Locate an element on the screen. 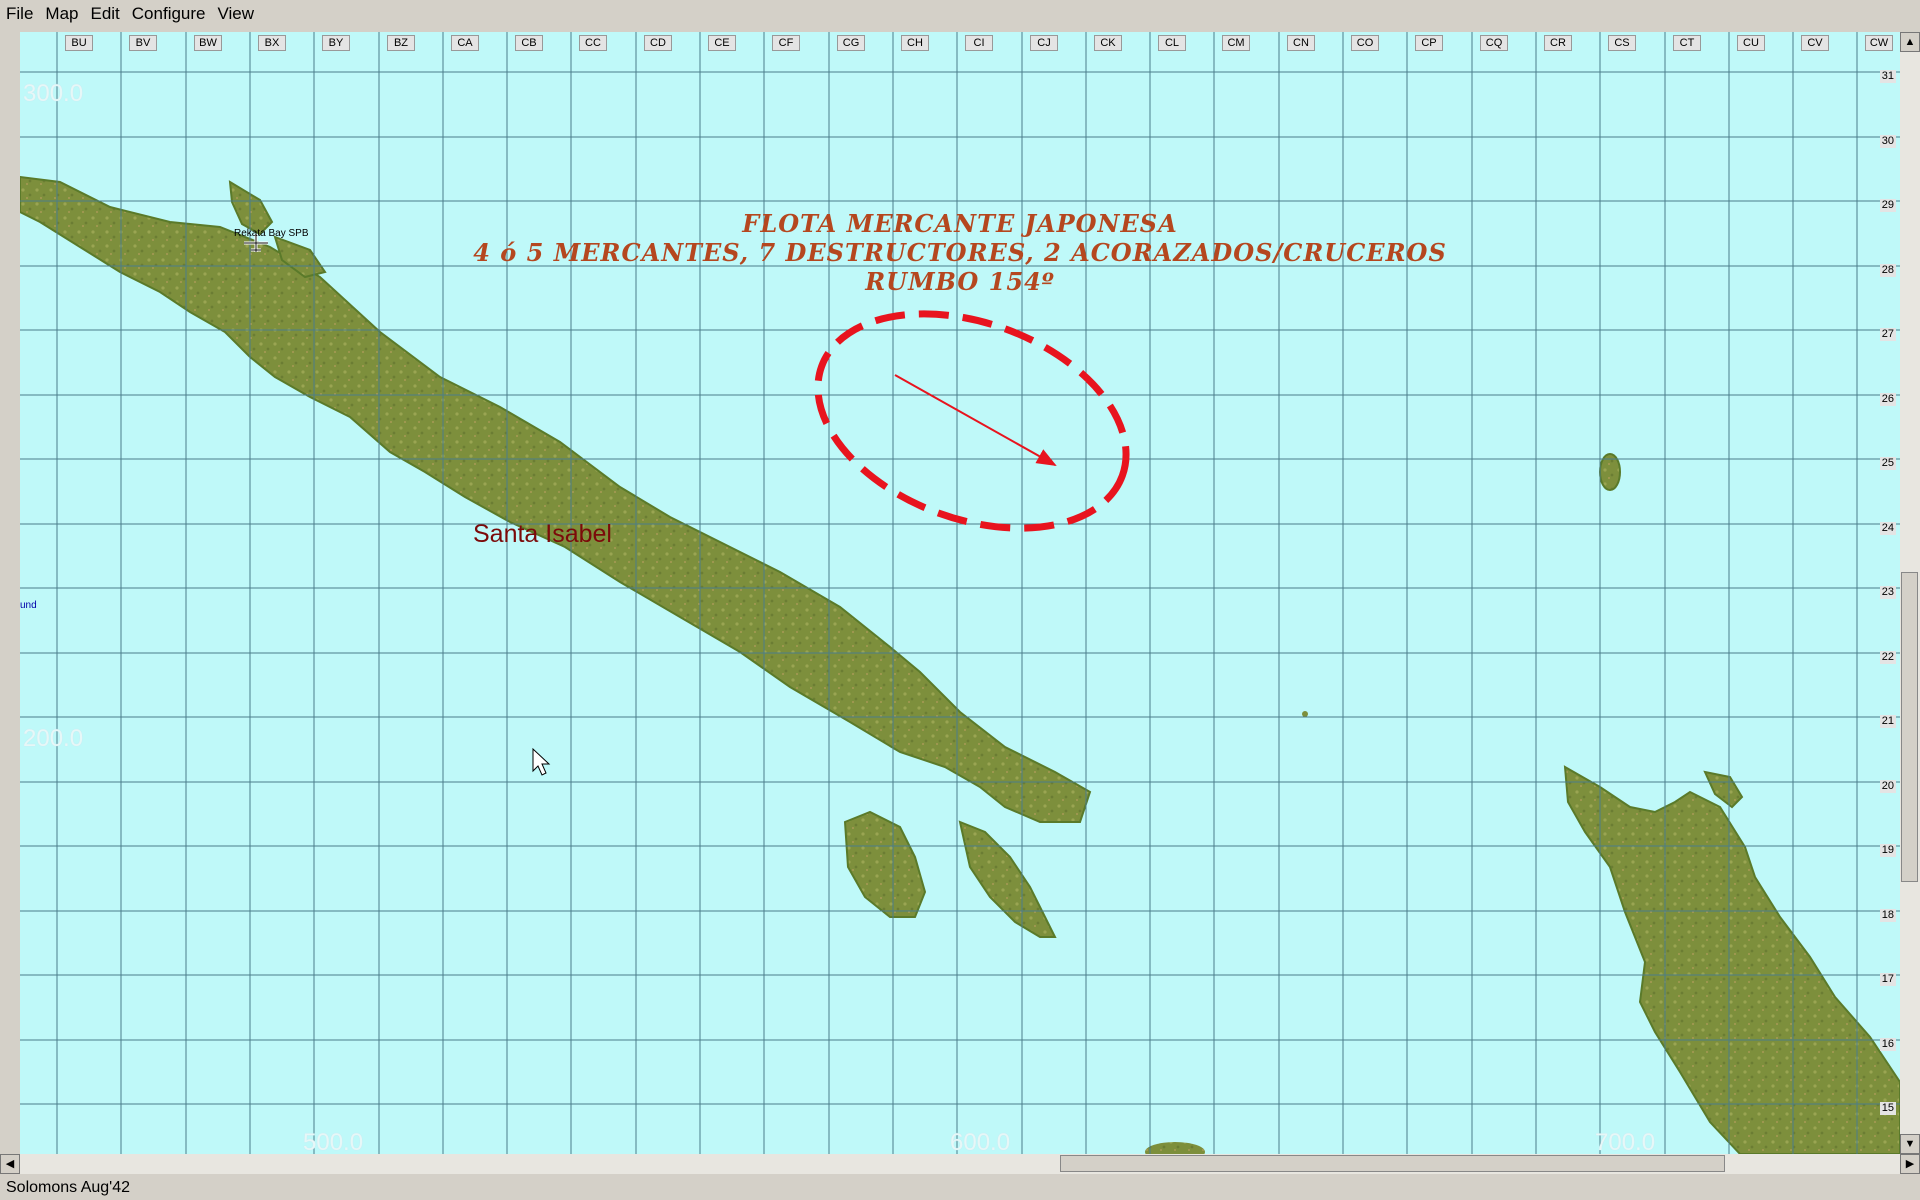 This screenshot has height=1200, width=1920. edge-location-label: und is located at coordinates (28, 605).